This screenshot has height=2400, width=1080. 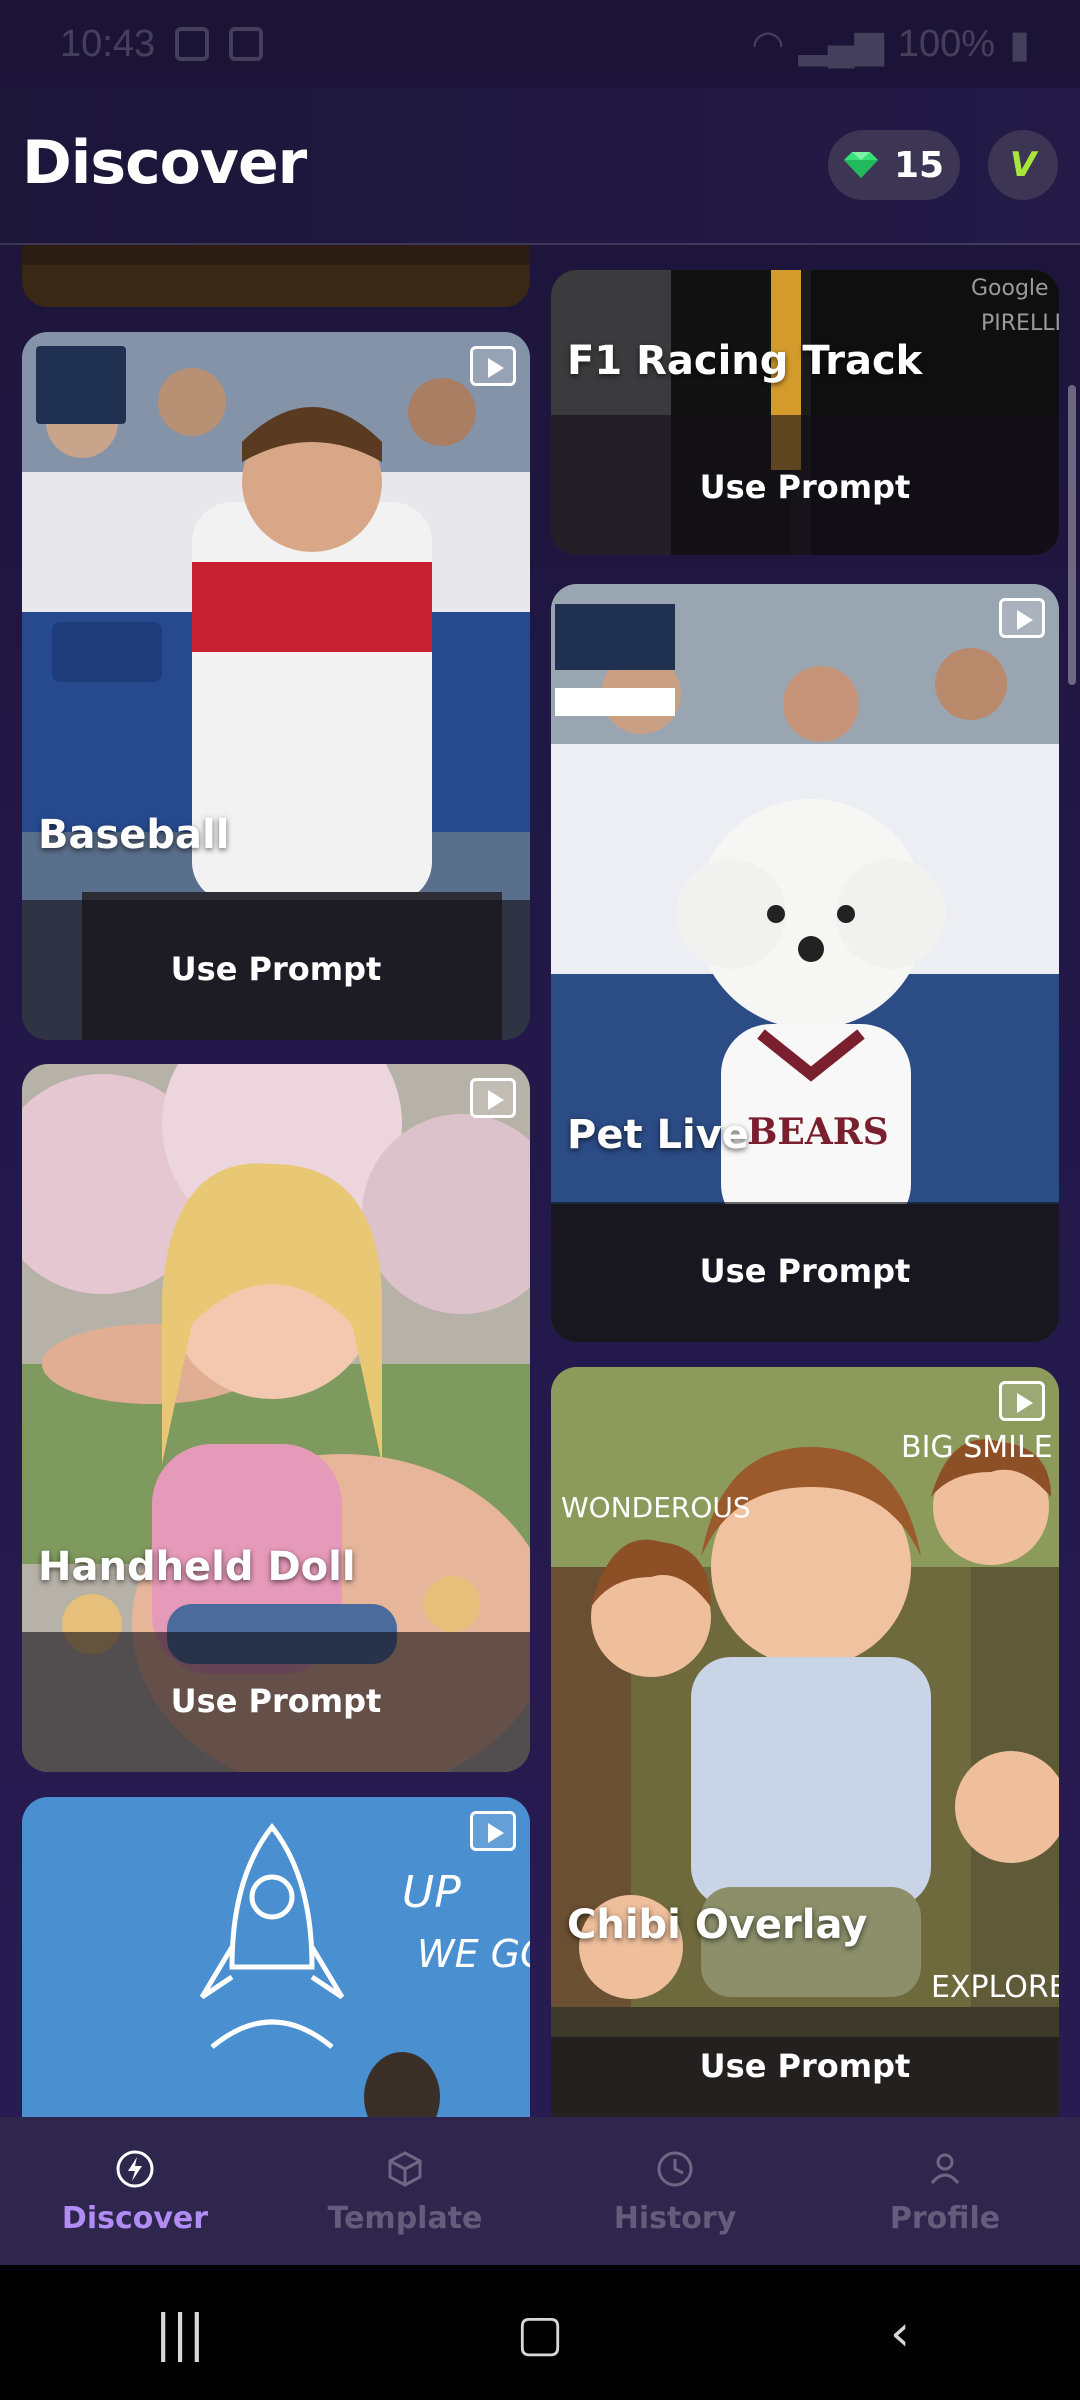 What do you see at coordinates (658, 1135) in the screenshot?
I see `card-title: Pet Live` at bounding box center [658, 1135].